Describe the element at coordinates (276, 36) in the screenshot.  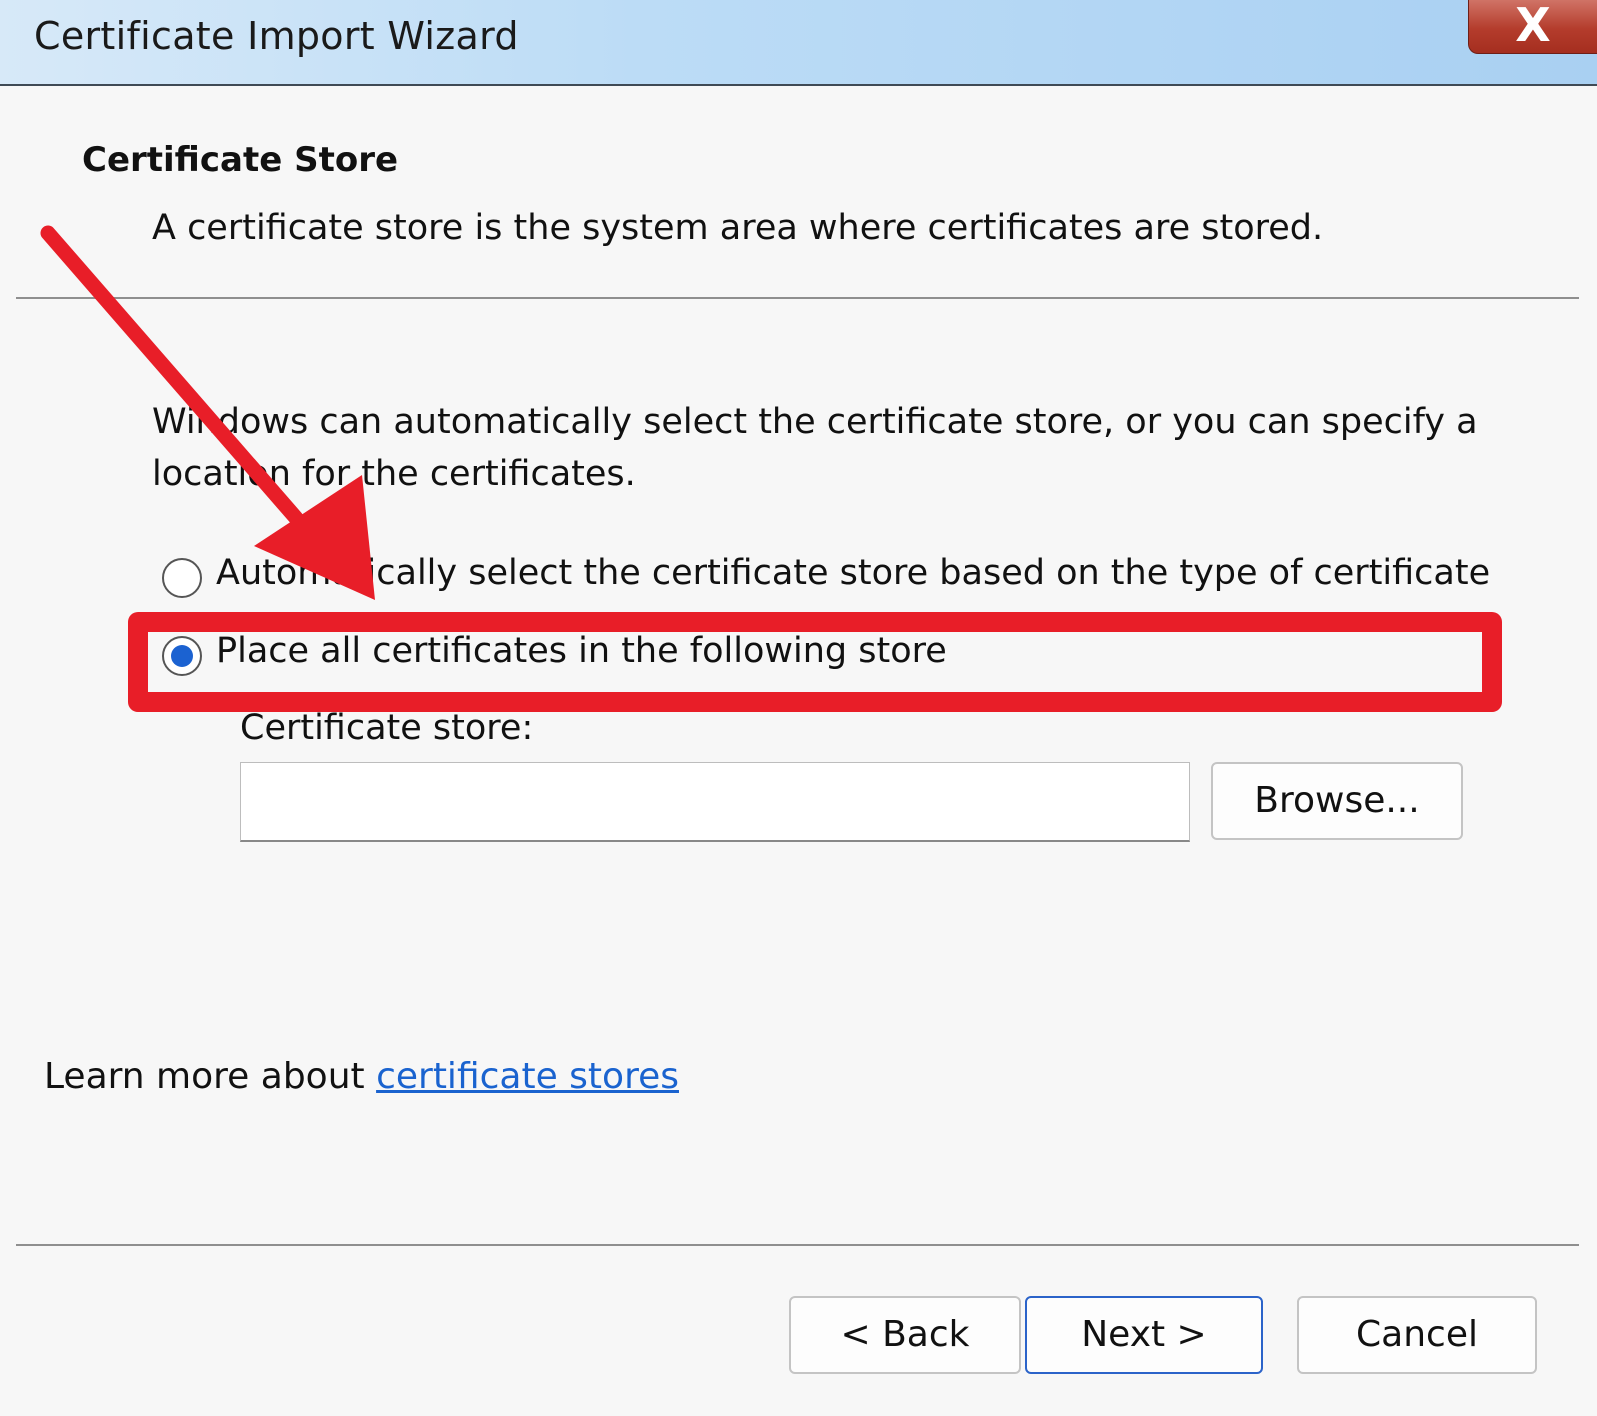
I see `window-title: Certificate Import Wizard` at that location.